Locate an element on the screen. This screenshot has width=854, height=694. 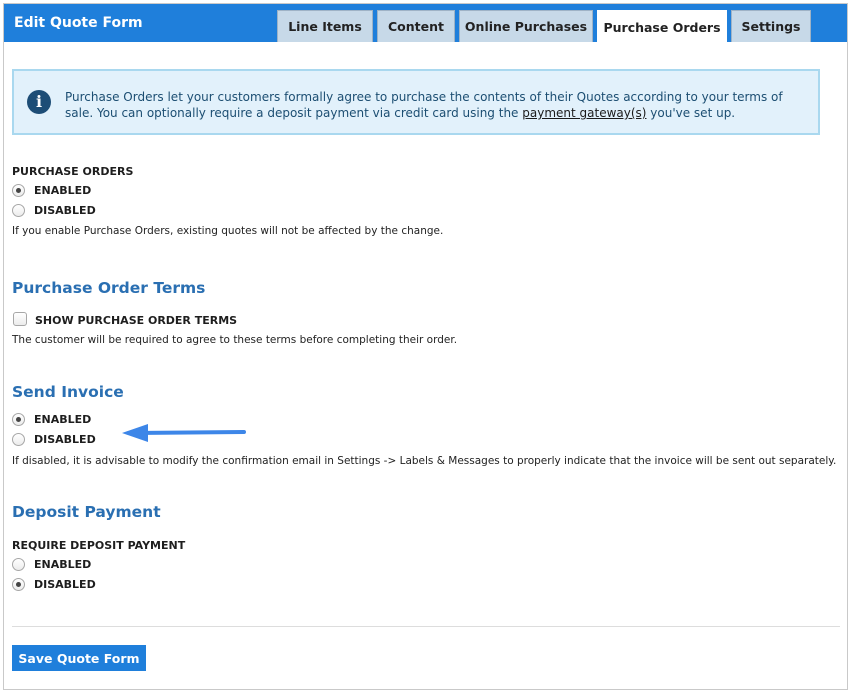
tab-content: Content is located at coordinates (416, 26).